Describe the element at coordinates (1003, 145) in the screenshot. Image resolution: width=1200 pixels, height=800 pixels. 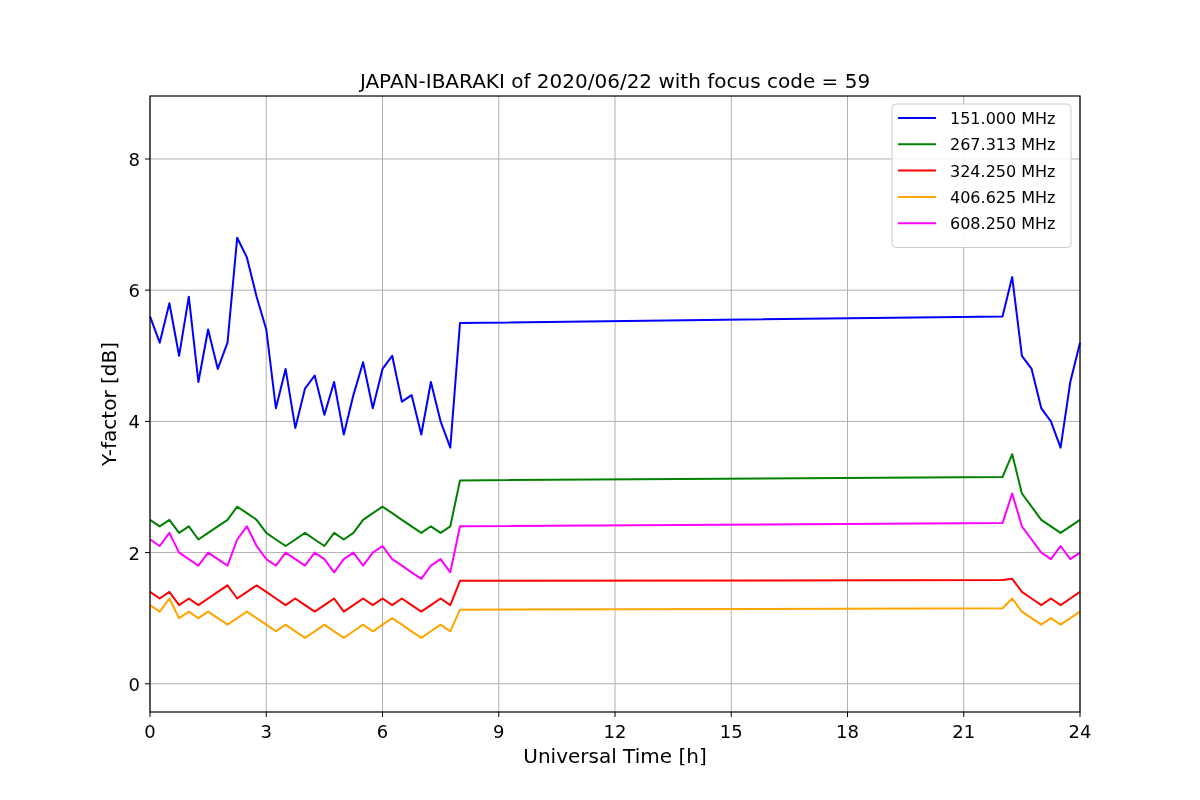
I see `legend-label: 267.313 MHz` at that location.